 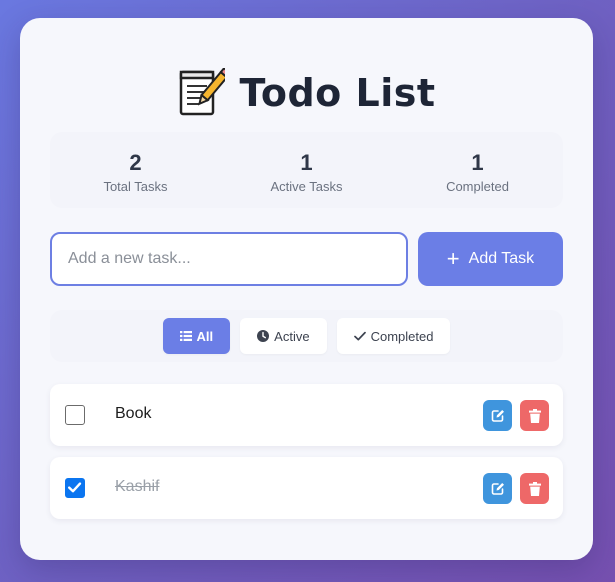 What do you see at coordinates (306, 162) in the screenshot?
I see `stat-active-value: 1` at bounding box center [306, 162].